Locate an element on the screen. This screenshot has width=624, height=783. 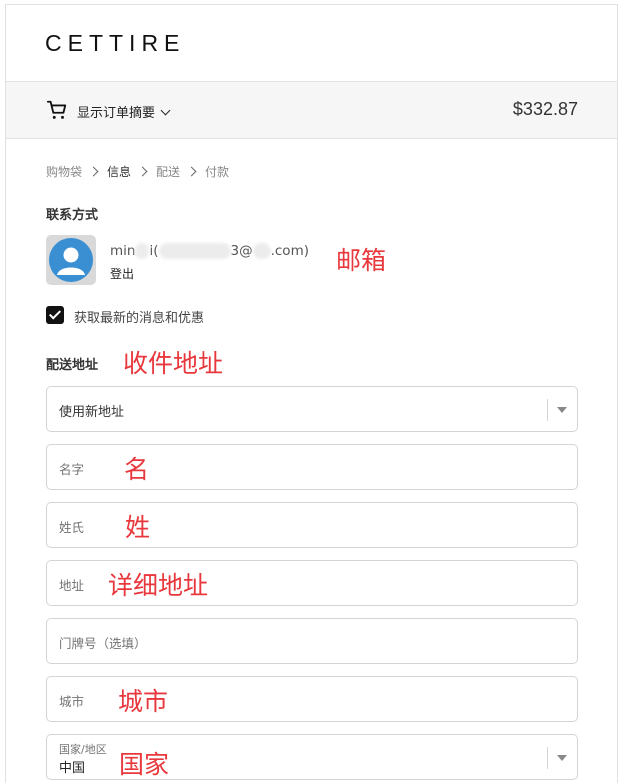
annotation-last-name: 姓 is located at coordinates (138, 527).